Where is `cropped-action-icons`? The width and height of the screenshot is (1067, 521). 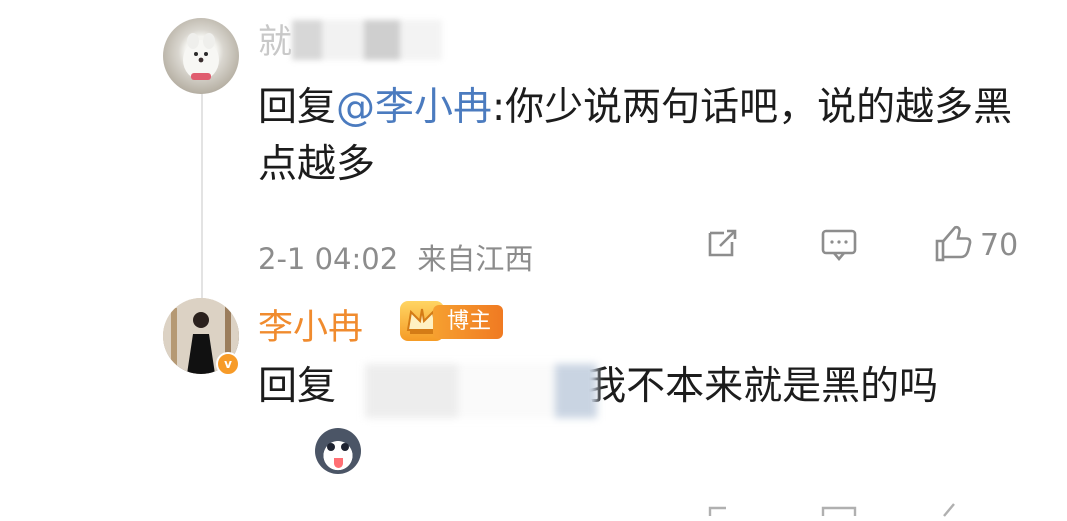
cropped-action-icons is located at coordinates (831, 510).